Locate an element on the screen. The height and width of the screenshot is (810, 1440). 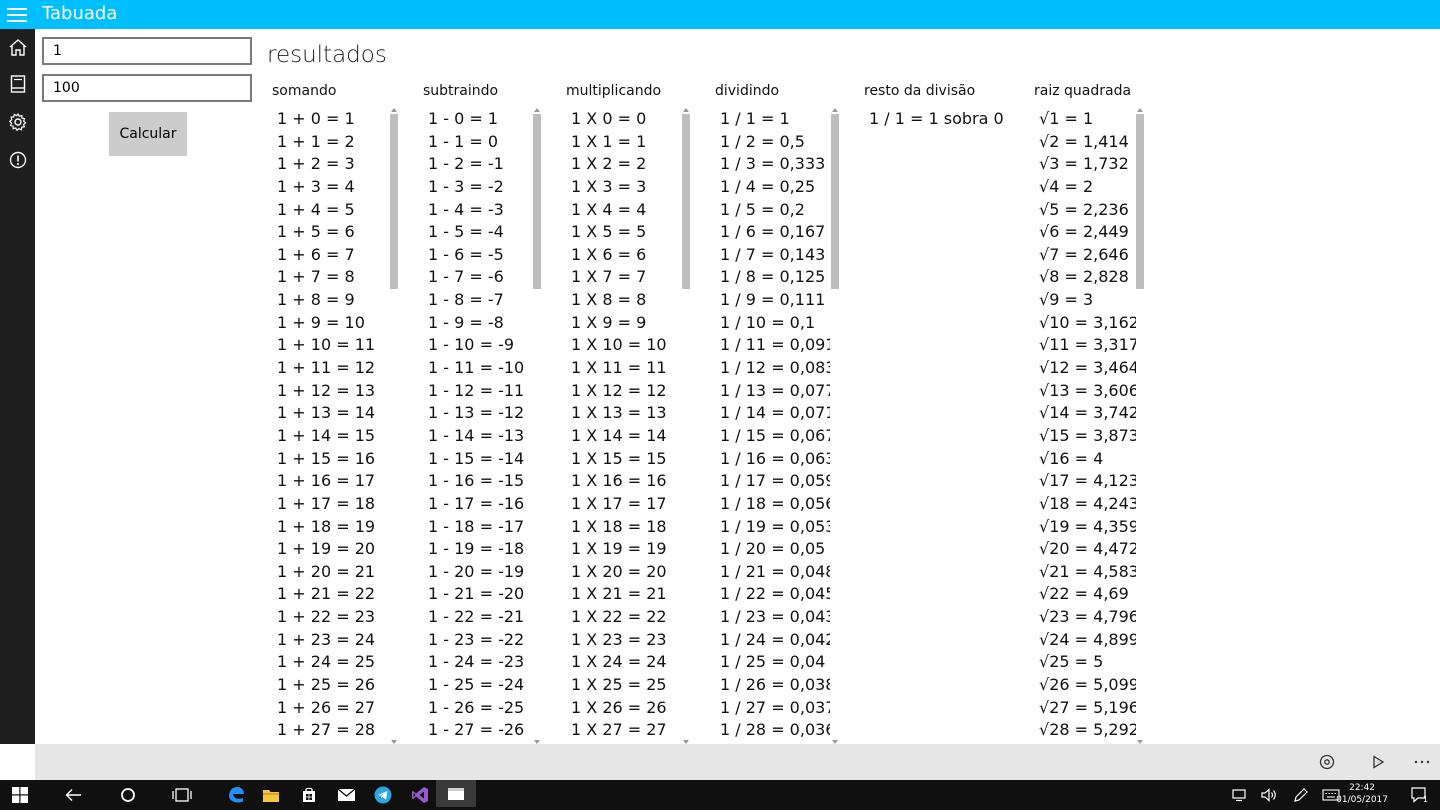
list-item: 1 / 11 = 0,091 is located at coordinates (775, 345).